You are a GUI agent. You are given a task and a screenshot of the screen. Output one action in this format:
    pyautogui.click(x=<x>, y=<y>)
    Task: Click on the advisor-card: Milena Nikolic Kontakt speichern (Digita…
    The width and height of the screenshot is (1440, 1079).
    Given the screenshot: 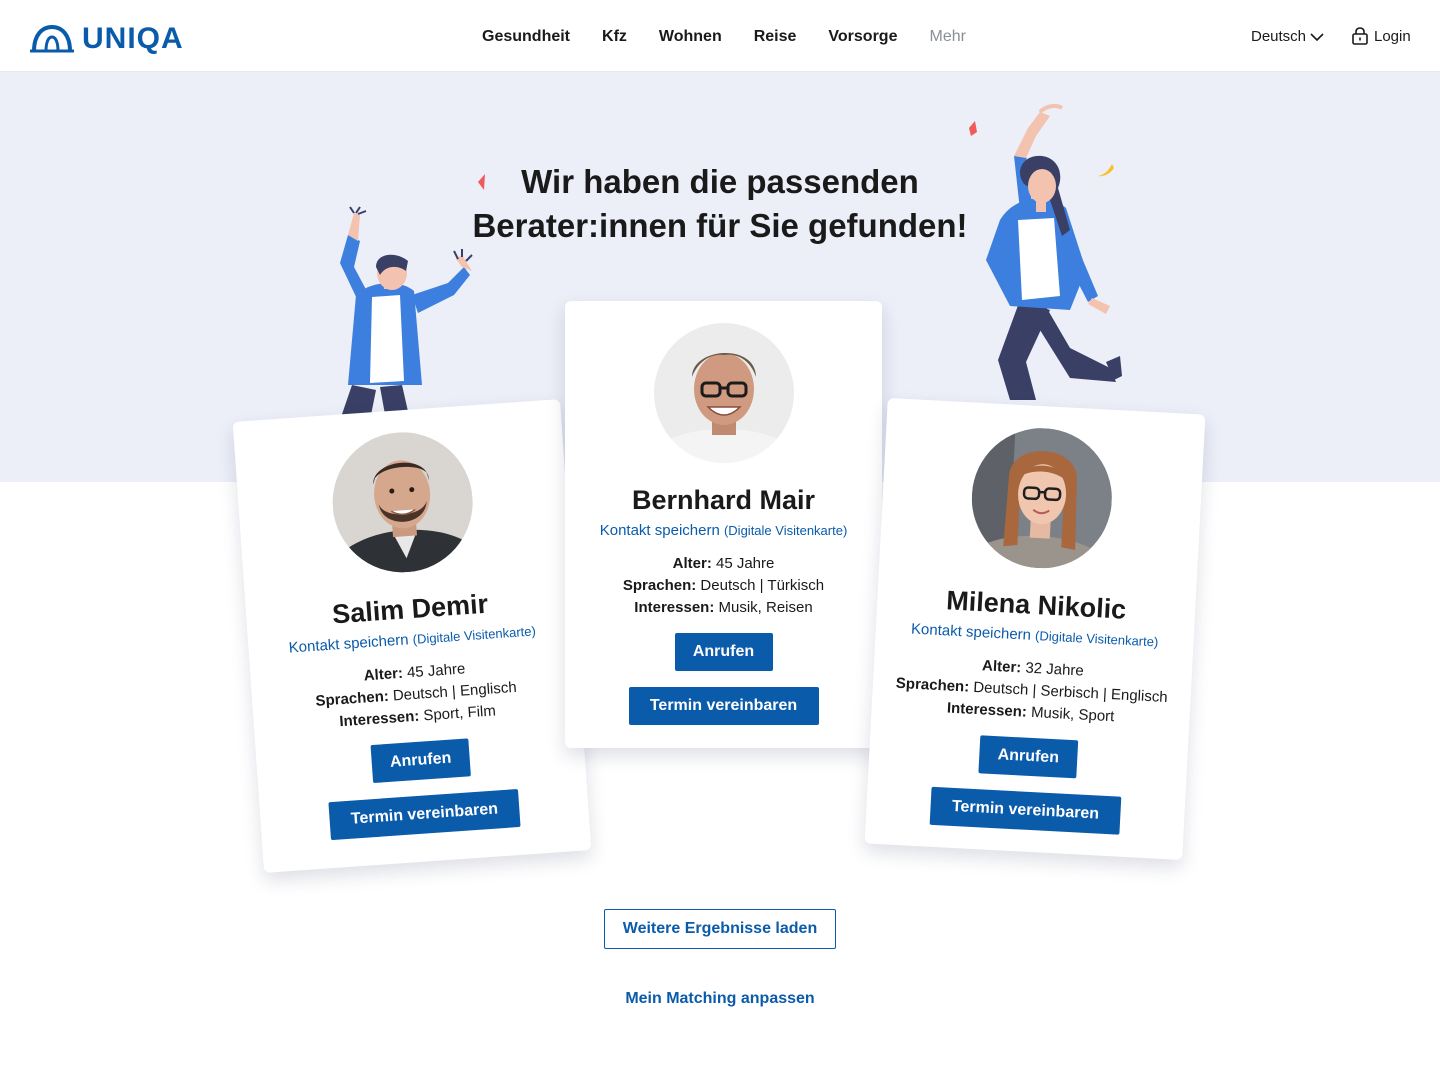 What is the action you would take?
    pyautogui.click(x=1035, y=629)
    